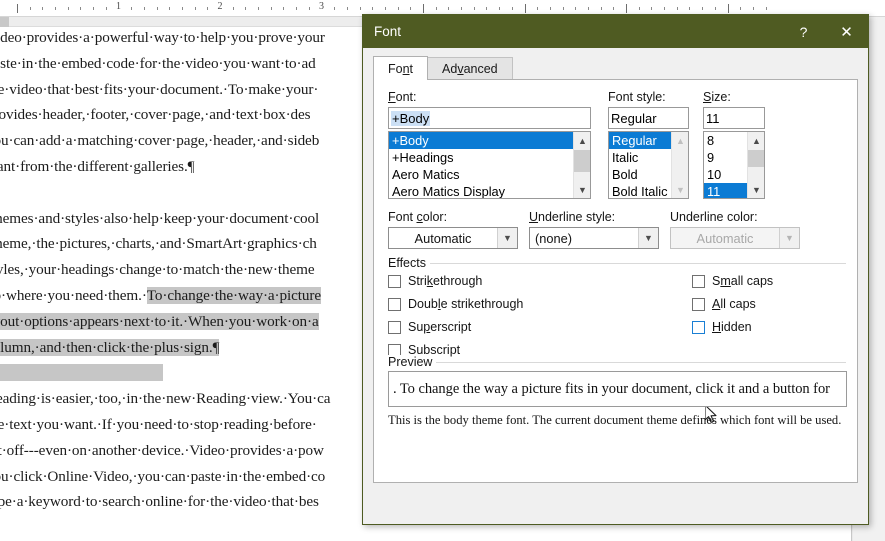  What do you see at coordinates (453, 238) in the screenshot?
I see `font-color-combo: Automatic ▼` at bounding box center [453, 238].